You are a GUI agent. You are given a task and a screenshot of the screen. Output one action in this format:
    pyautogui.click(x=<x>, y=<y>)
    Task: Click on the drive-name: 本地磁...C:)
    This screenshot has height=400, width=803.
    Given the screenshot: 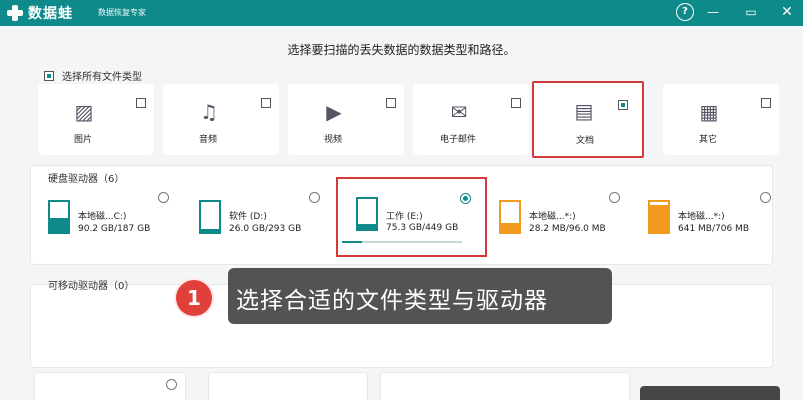 What is the action you would take?
    pyautogui.click(x=102, y=217)
    